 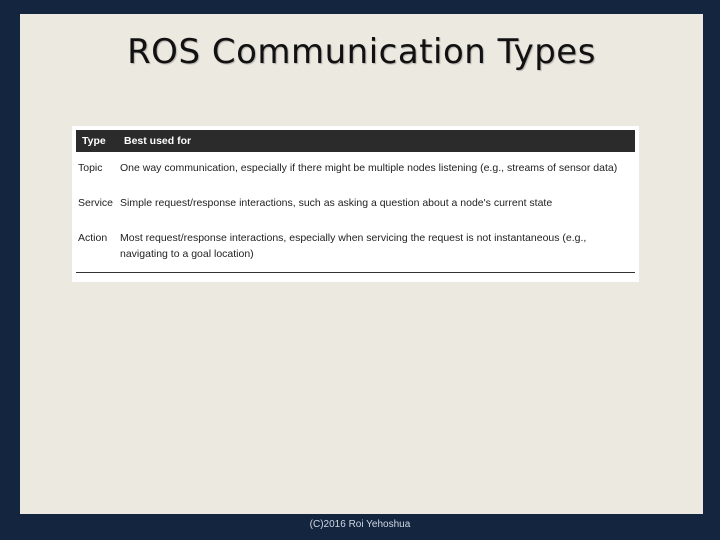 I want to click on table-bottom-rule, so click(x=355, y=272).